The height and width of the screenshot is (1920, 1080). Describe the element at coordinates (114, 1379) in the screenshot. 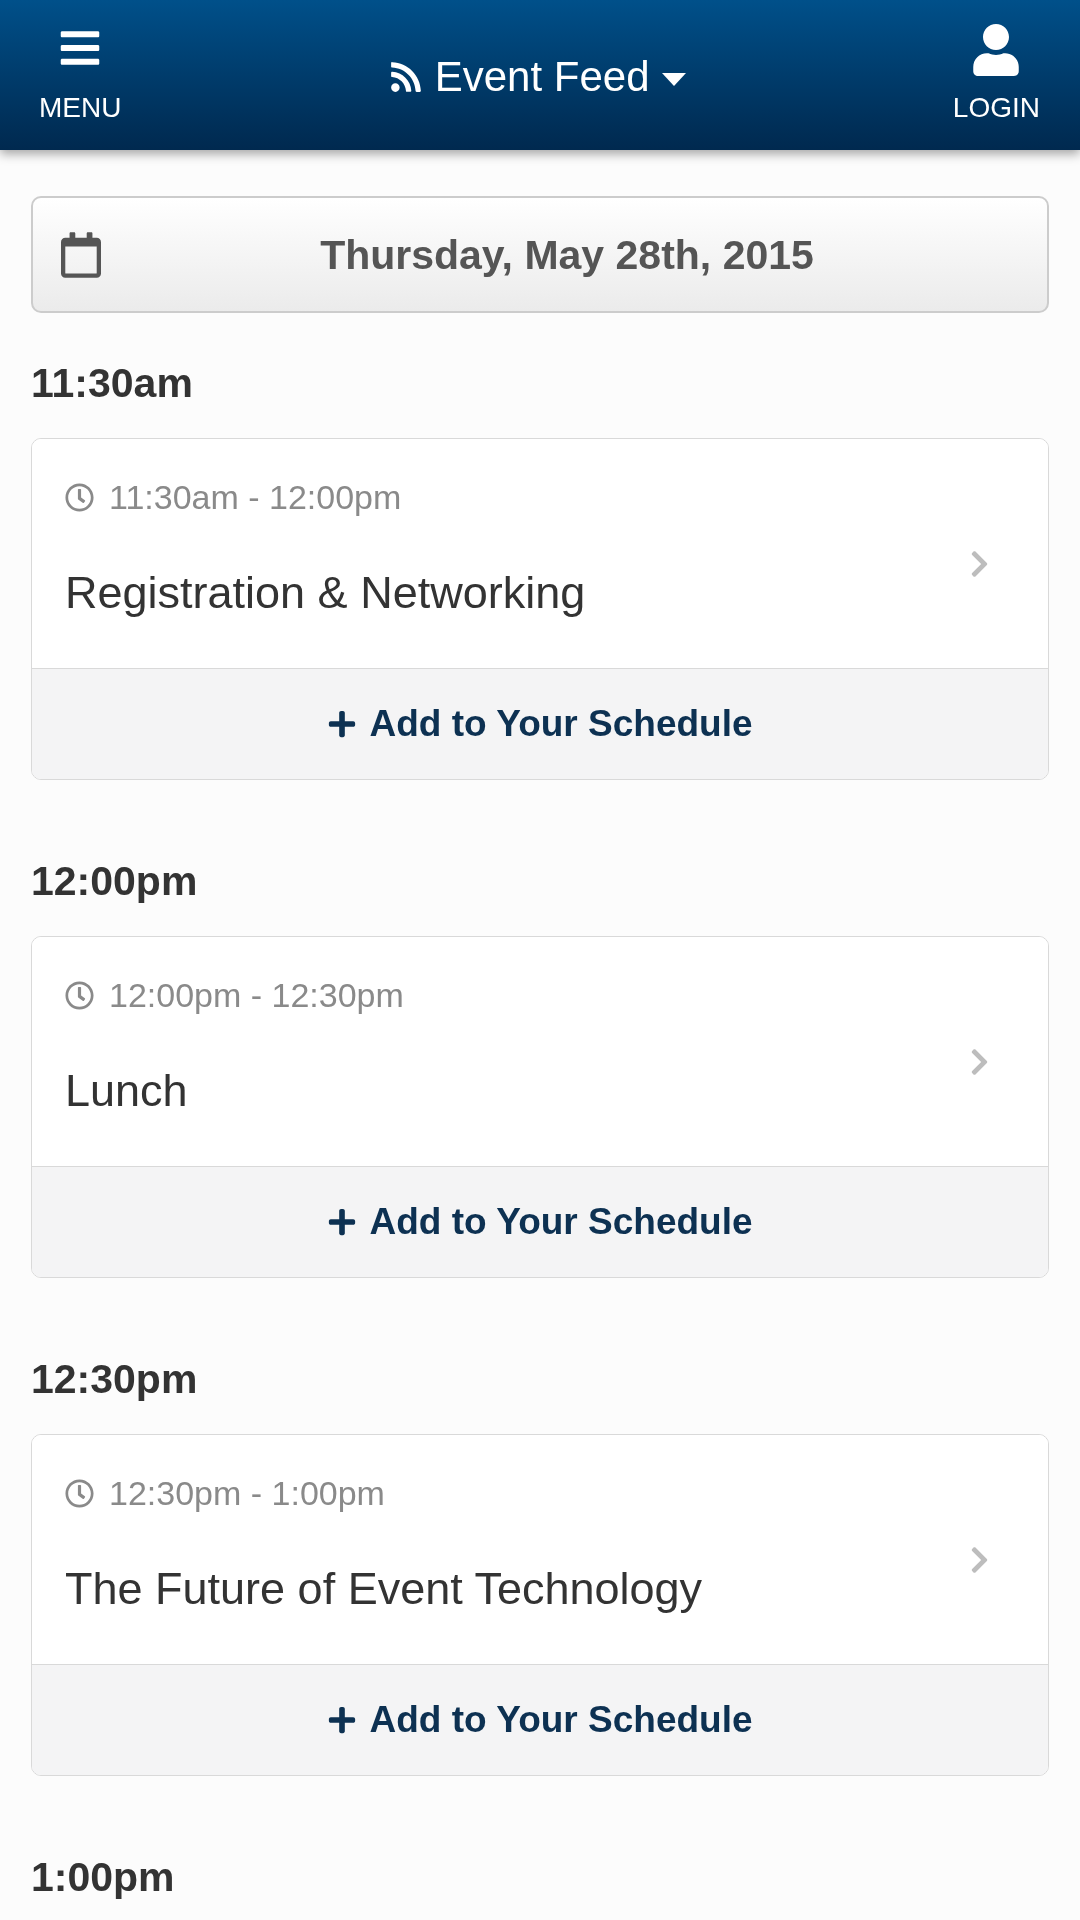

I see `time-slot-heading: 12:30pm` at that location.